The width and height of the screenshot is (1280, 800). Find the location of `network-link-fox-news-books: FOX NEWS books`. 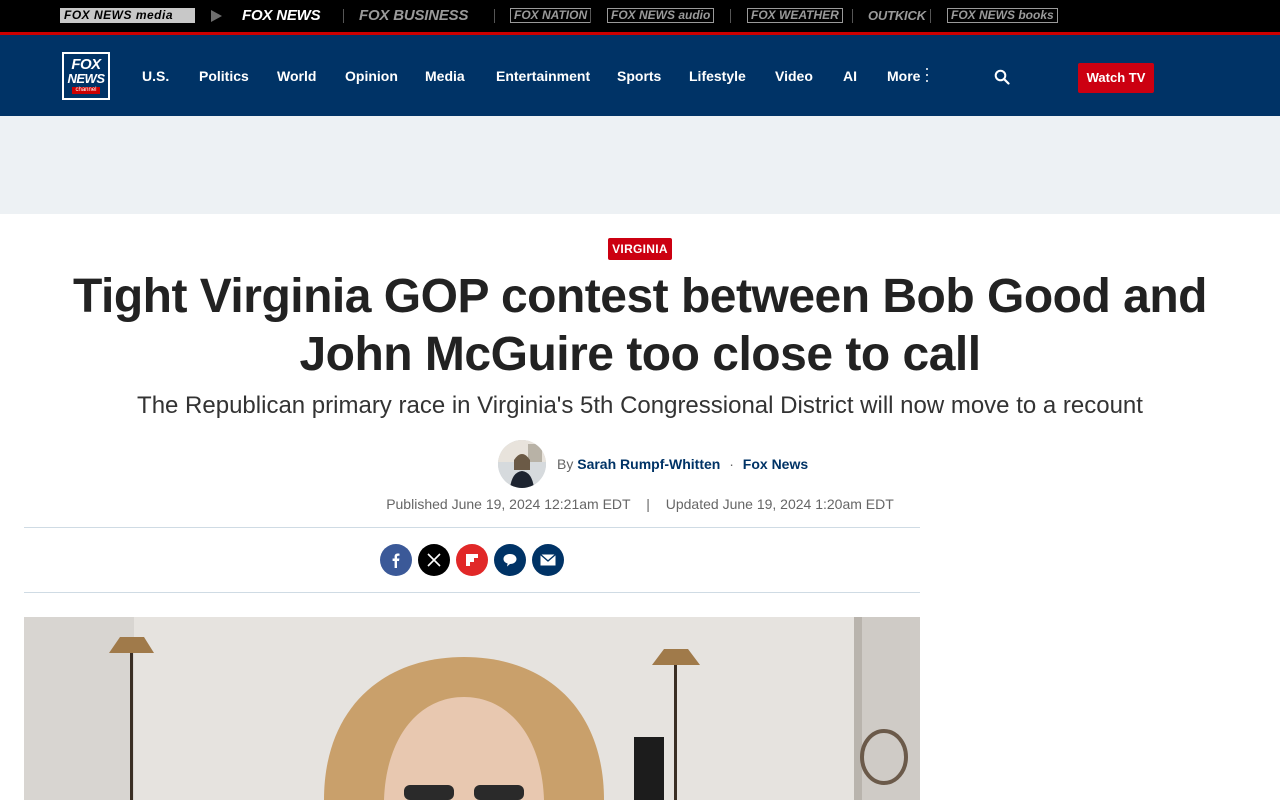

network-link-fox-news-books: FOX NEWS books is located at coordinates (1002, 15).